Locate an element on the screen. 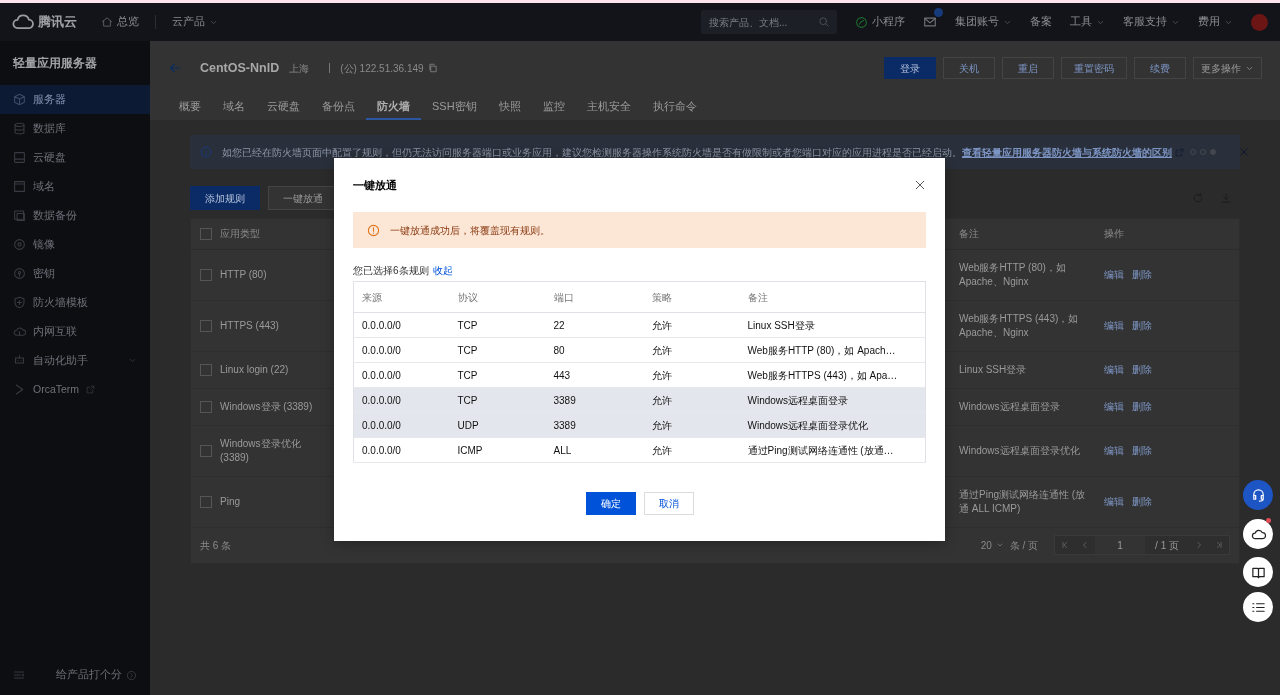 Image resolution: width=1280 pixels, height=695 pixels. confirm-button: 确定 is located at coordinates (610, 503).